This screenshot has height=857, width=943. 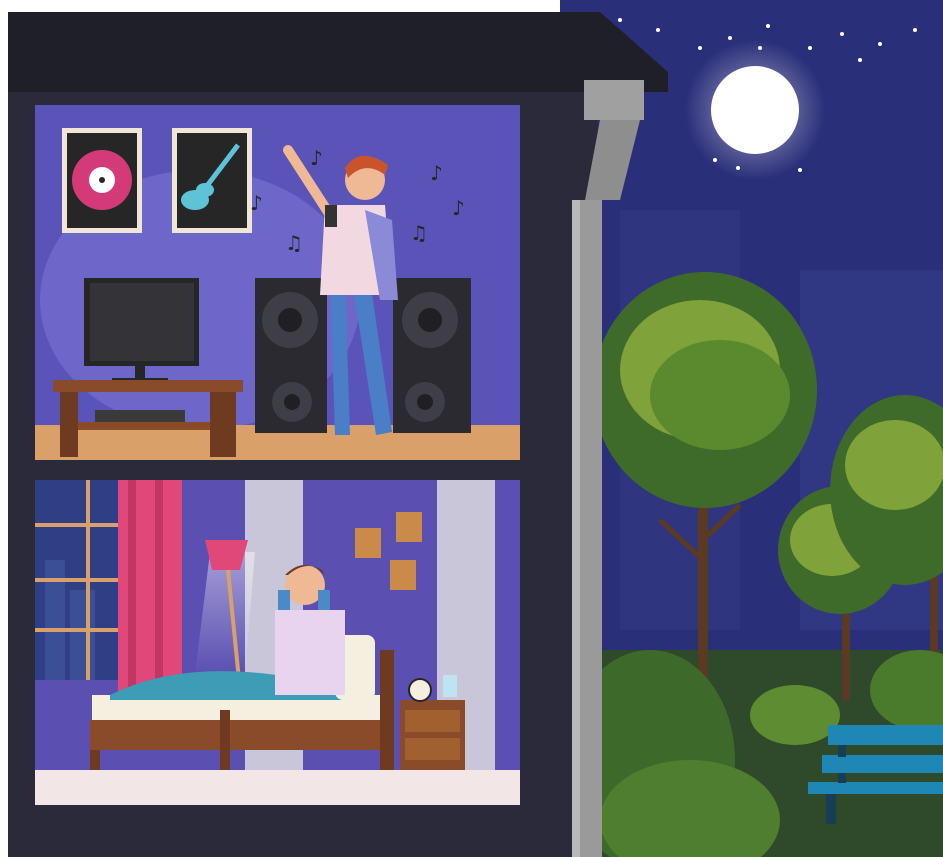 I want to click on roof, so click(x=338, y=52).